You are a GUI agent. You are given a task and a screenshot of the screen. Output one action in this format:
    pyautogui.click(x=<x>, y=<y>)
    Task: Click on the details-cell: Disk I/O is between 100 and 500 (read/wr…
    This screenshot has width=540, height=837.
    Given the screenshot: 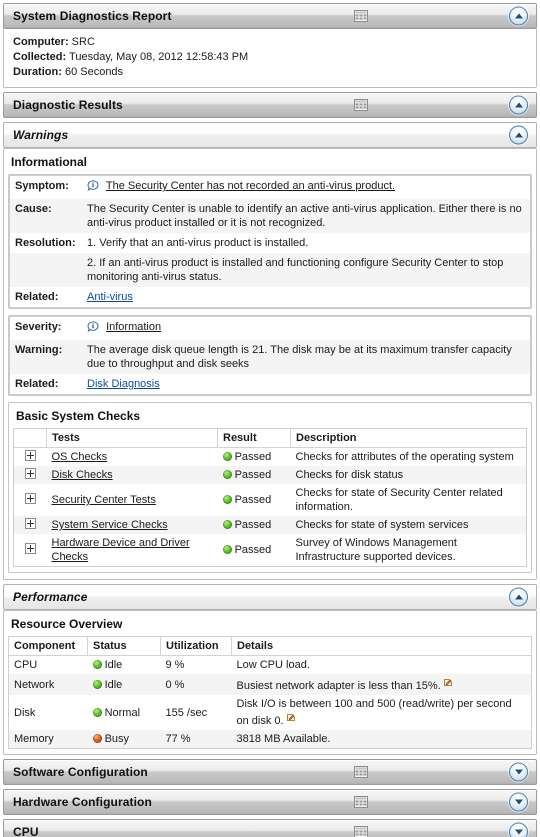 What is the action you would take?
    pyautogui.click(x=382, y=712)
    